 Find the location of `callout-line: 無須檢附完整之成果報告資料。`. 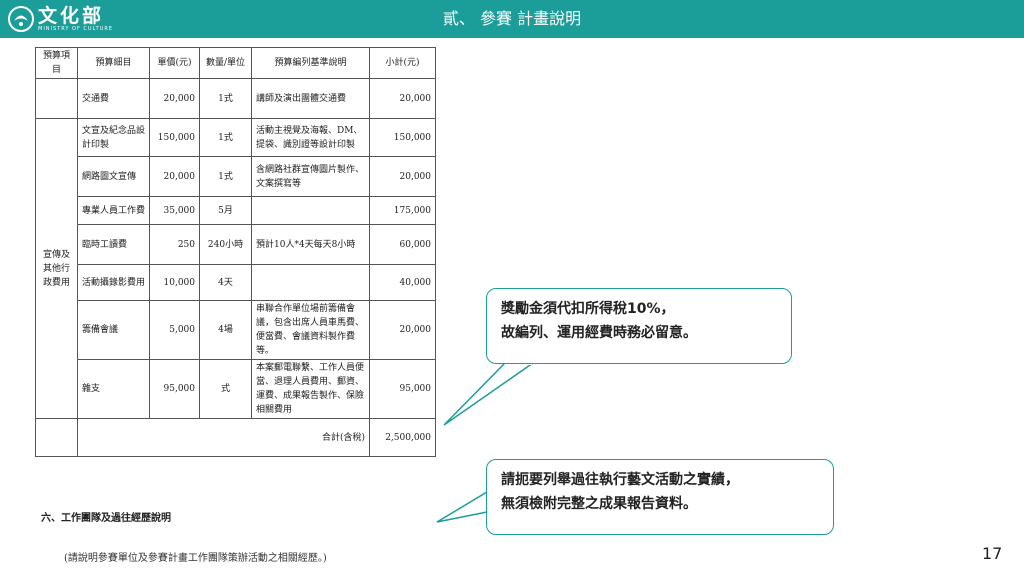

callout-line: 無須檢附完整之成果報告資料。 is located at coordinates (599, 504).